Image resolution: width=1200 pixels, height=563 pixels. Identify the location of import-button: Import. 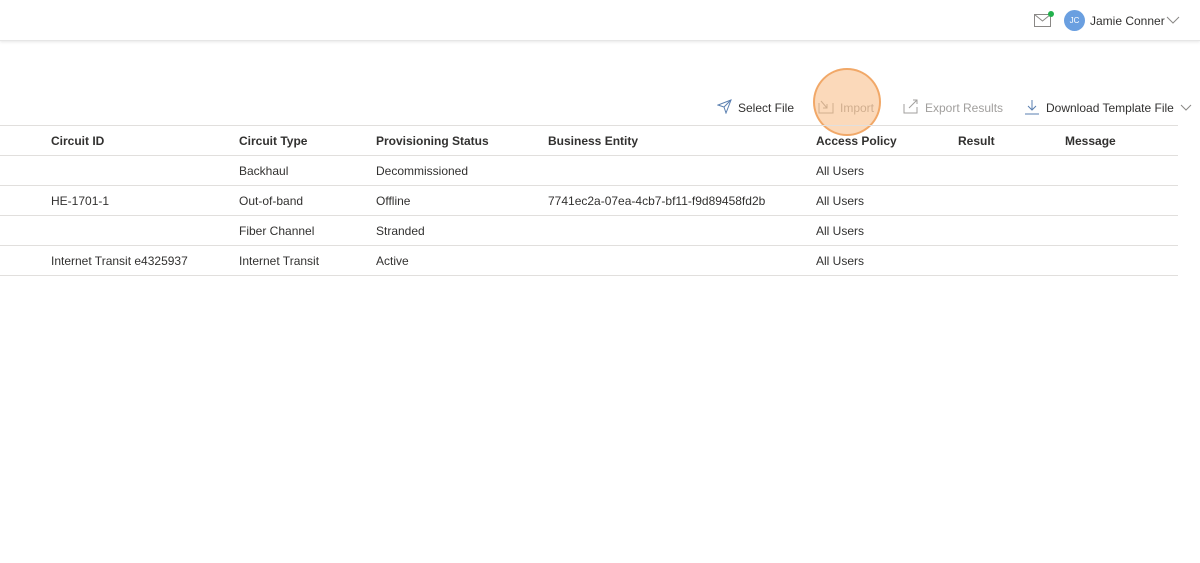
(846, 108).